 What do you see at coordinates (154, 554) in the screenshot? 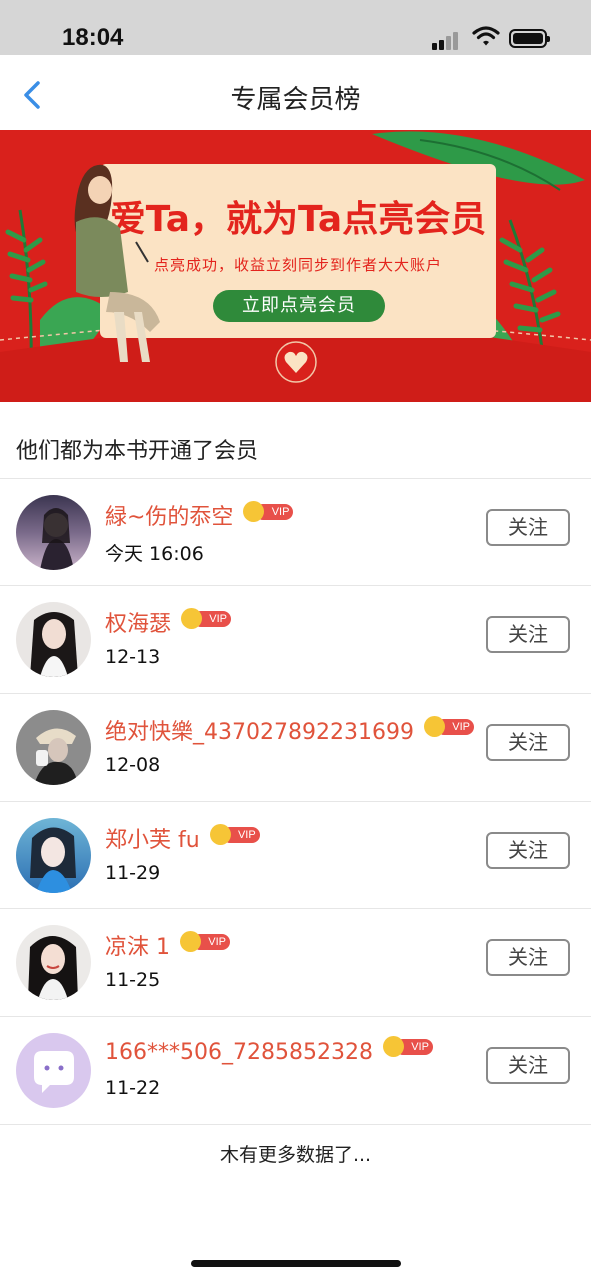
I see `member-date: 今天 16:06` at bounding box center [154, 554].